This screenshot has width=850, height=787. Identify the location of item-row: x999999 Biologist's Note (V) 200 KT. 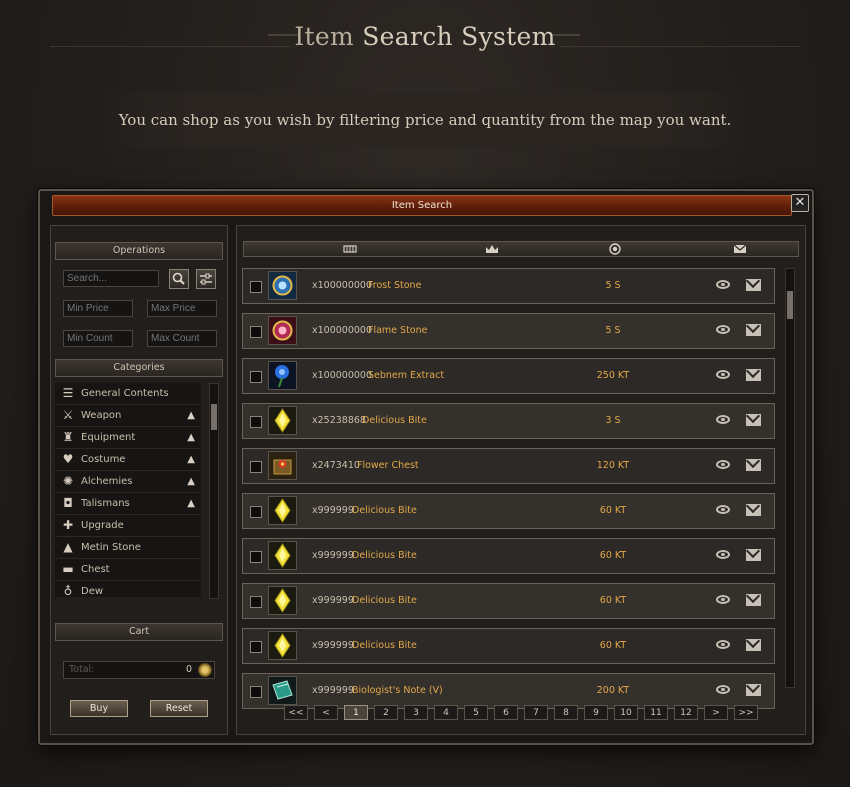
(508, 691).